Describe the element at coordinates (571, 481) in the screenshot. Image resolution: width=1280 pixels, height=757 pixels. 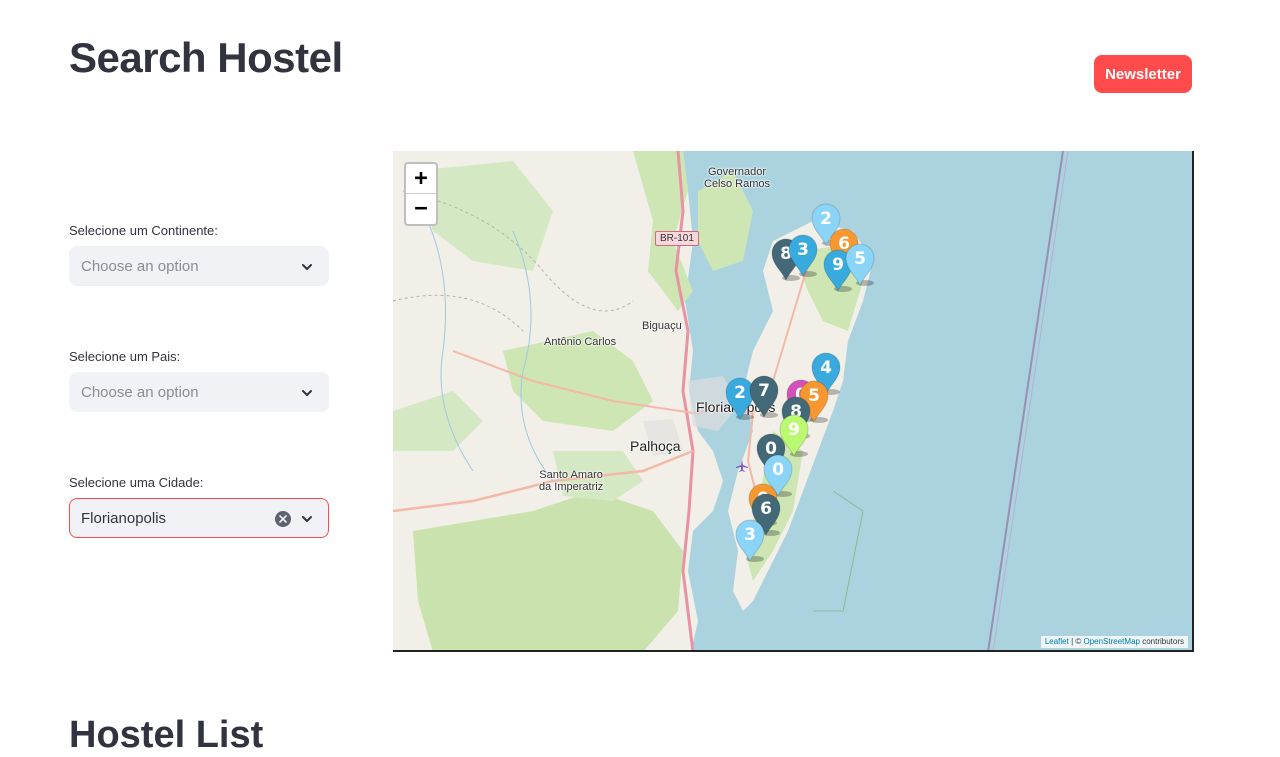
I see `place-santo-amaro: Santo Amaro da Imperatriz` at that location.